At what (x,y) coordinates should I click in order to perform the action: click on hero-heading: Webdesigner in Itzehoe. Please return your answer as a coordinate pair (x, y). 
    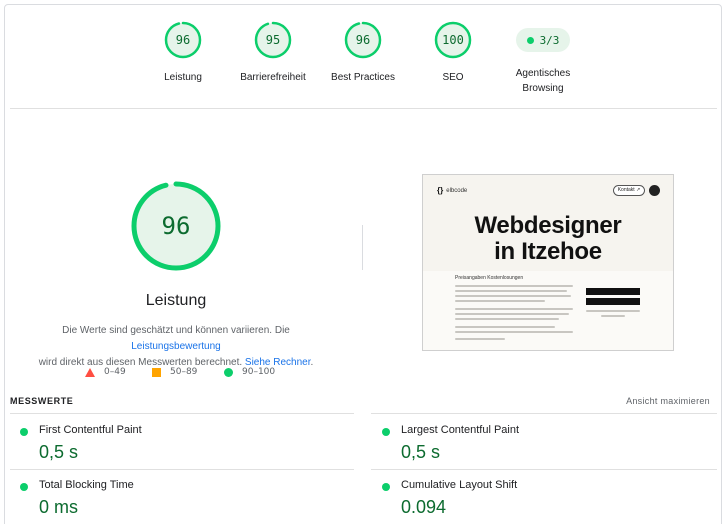
    Looking at the image, I should click on (548, 239).